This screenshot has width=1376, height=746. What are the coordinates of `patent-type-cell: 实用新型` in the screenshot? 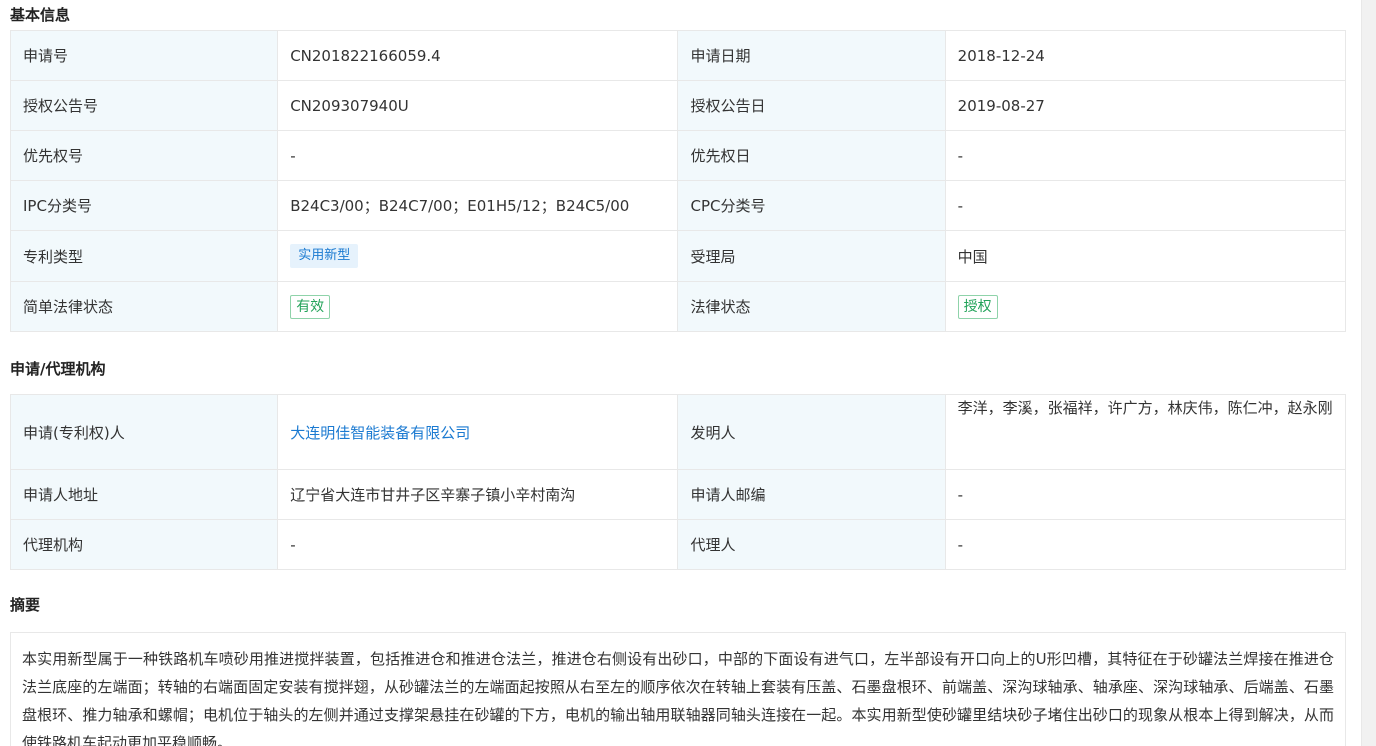 It's located at (478, 256).